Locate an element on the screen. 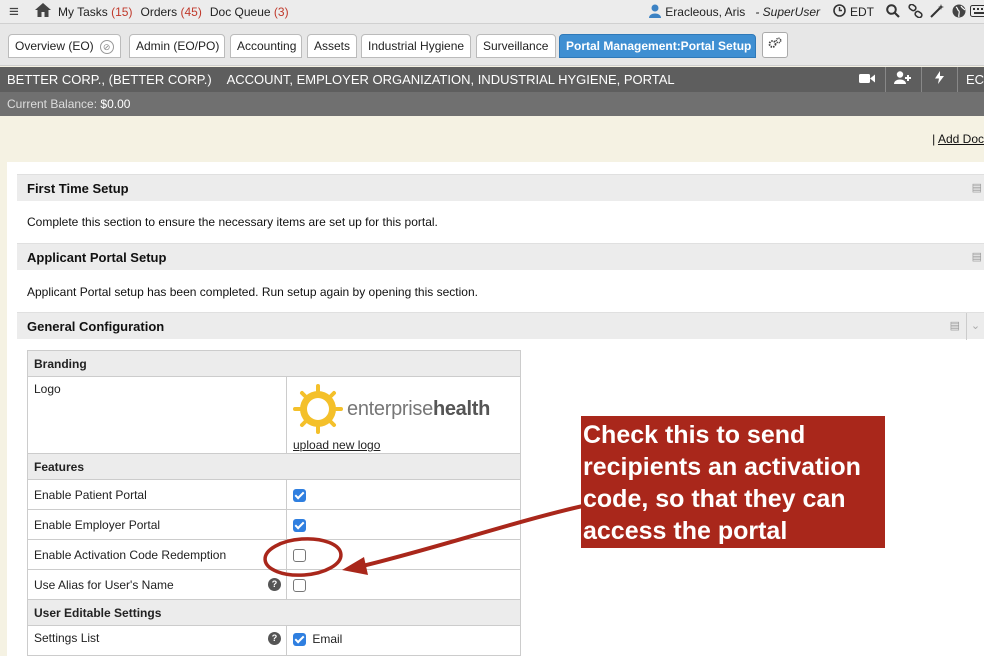  arrow-head is located at coordinates (355, 566).